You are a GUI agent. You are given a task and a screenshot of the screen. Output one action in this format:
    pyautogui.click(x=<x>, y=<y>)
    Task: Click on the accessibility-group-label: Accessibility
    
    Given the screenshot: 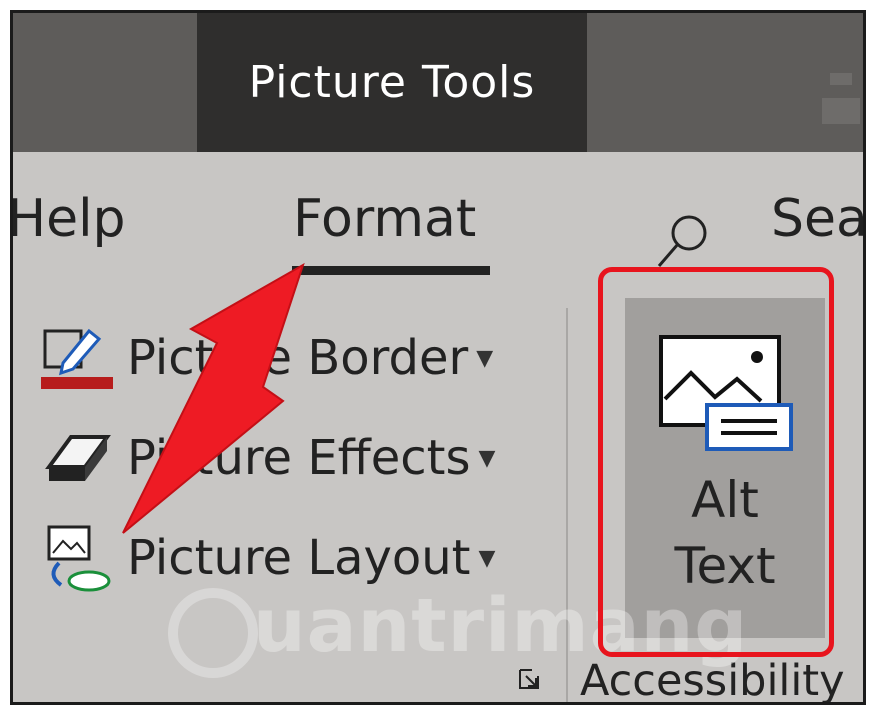 What is the action you would take?
    pyautogui.click(x=712, y=680)
    